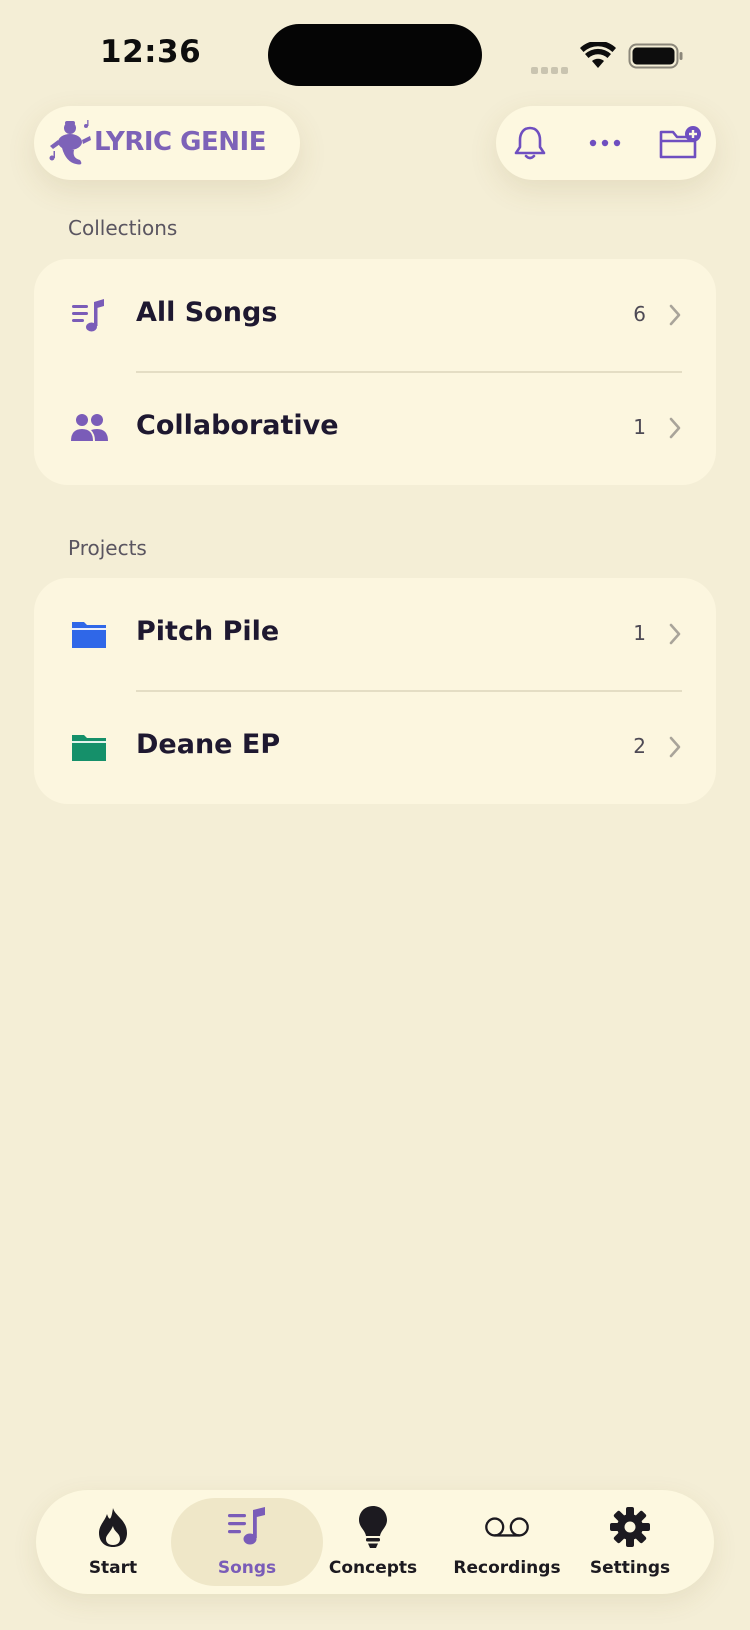  I want to click on bell-icon, so click(530, 143).